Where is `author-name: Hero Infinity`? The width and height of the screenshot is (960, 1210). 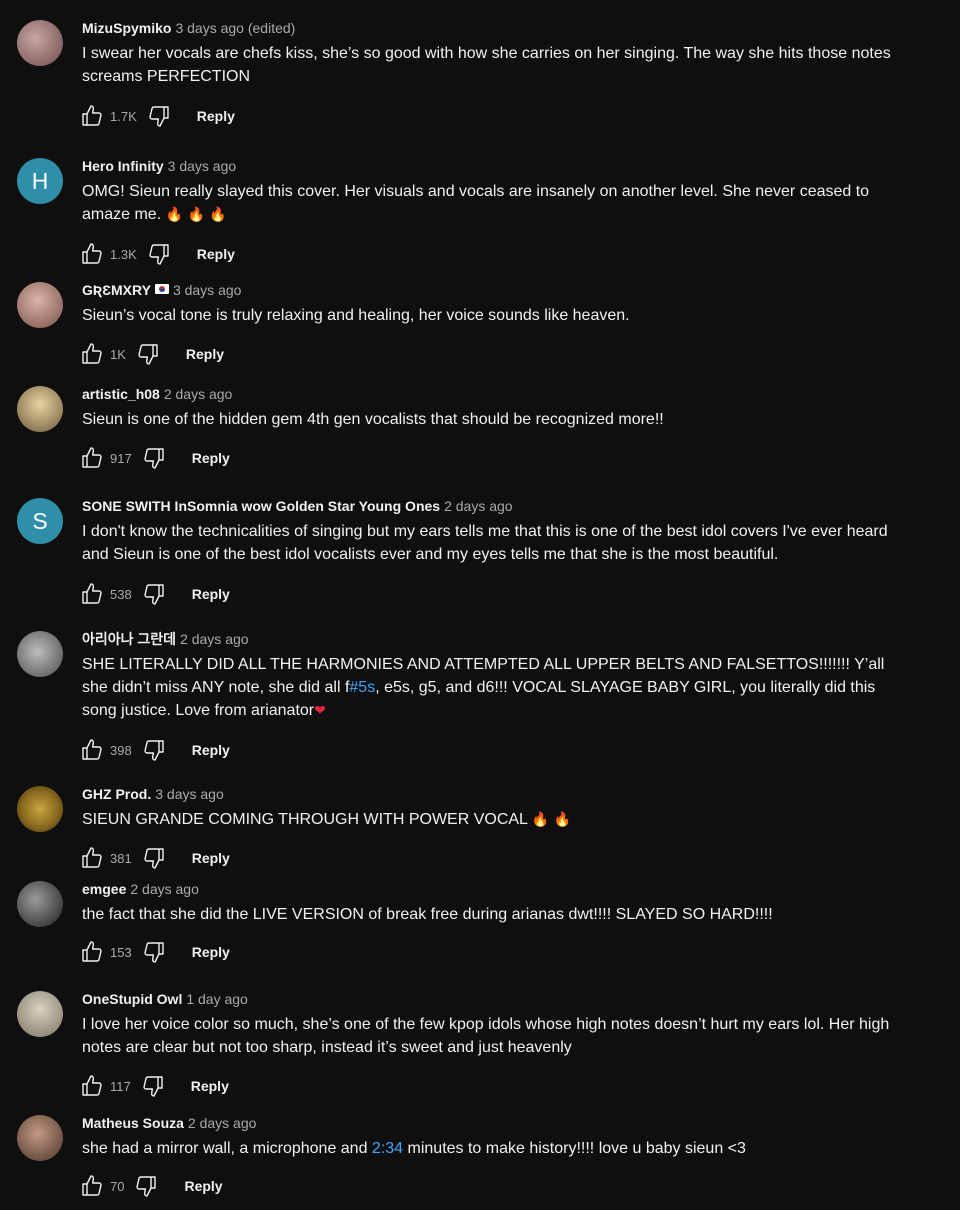
author-name: Hero Infinity is located at coordinates (123, 166).